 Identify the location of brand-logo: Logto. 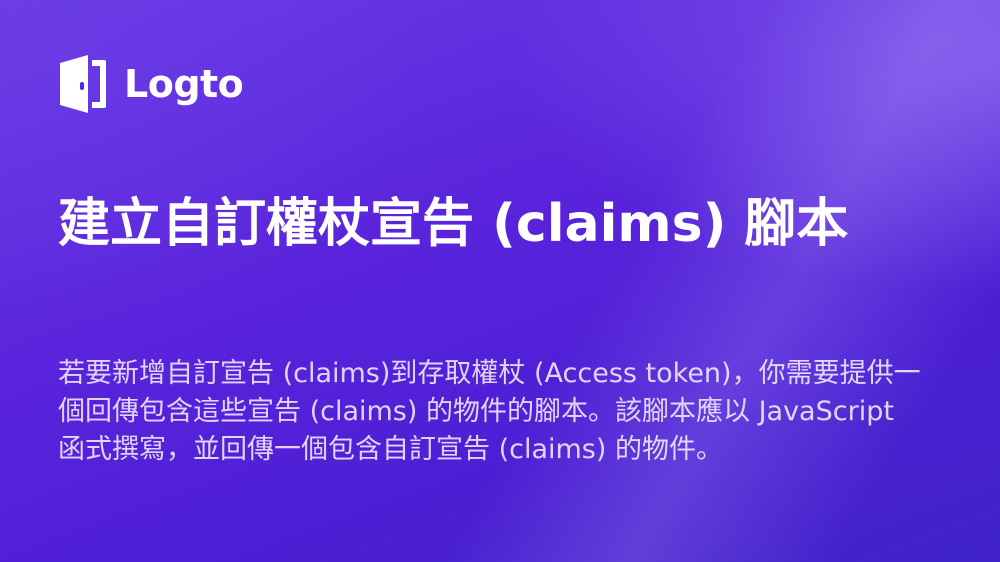
(151, 84).